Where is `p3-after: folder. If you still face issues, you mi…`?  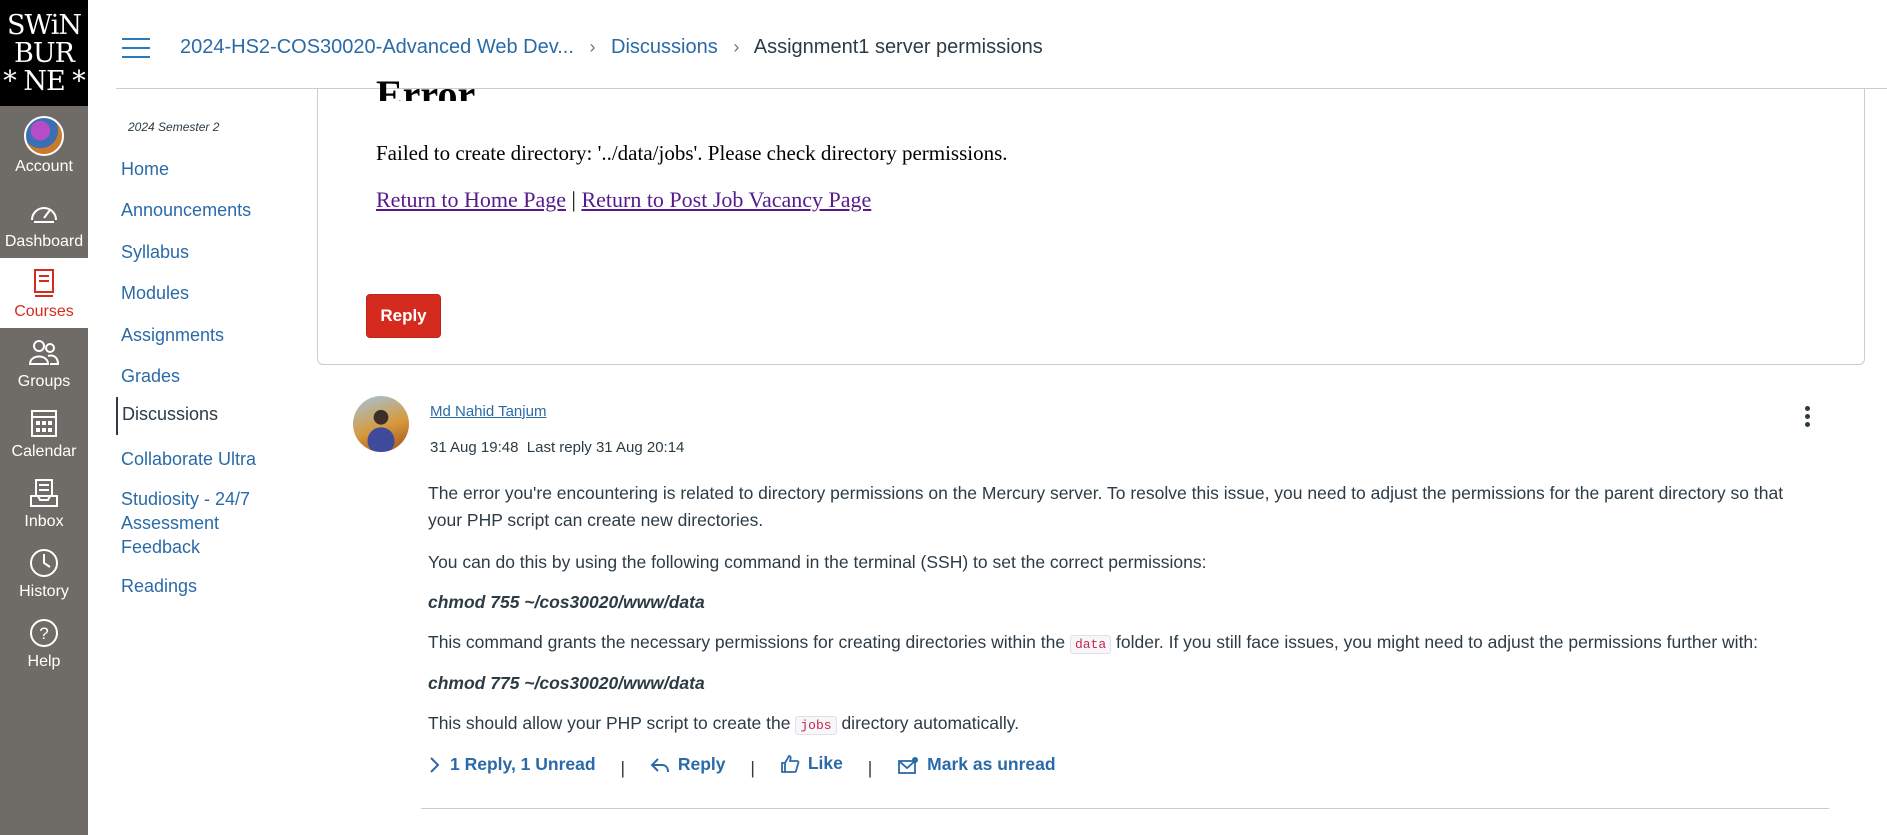
p3-after: folder. If you still face issues, you mi… is located at coordinates (1437, 642).